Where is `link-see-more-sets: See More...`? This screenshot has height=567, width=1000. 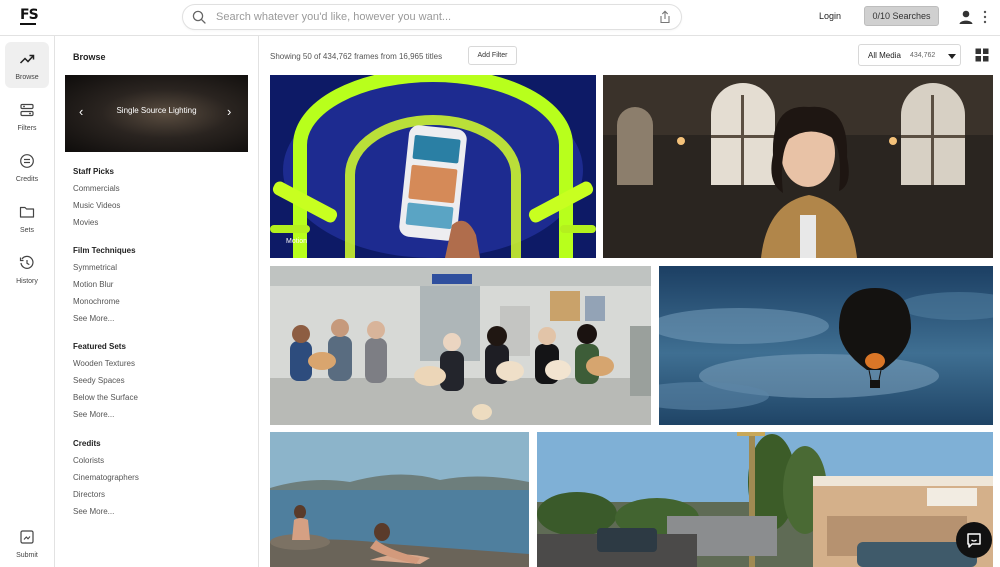 link-see-more-sets: See More... is located at coordinates (93, 414).